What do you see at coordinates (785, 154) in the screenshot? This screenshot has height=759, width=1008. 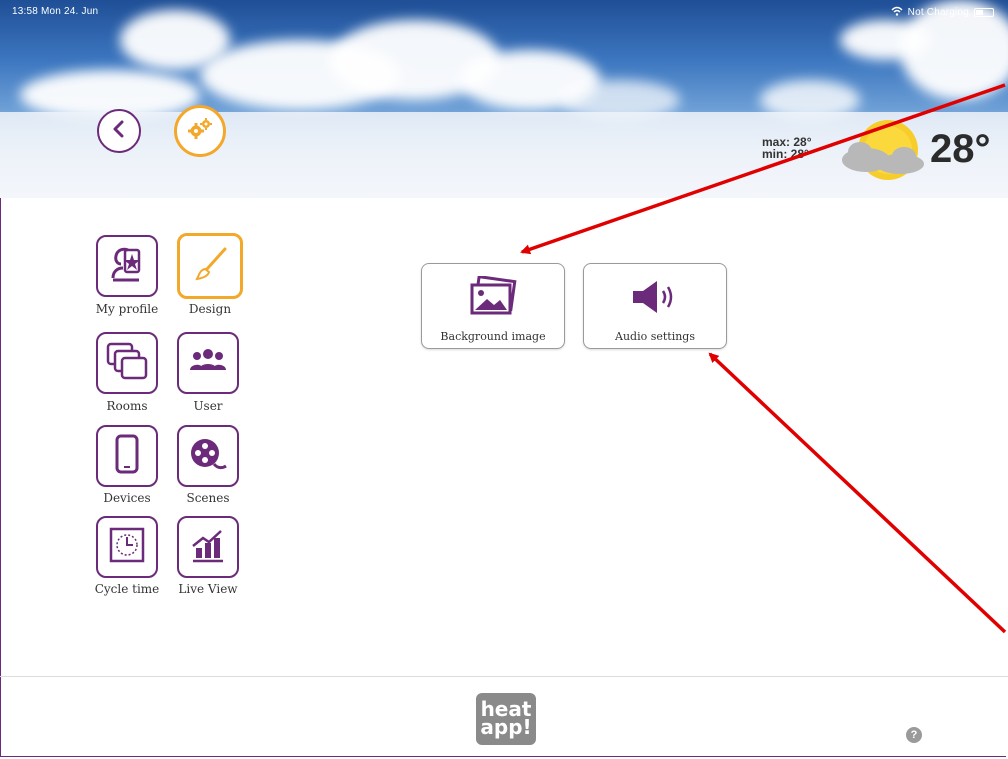 I see `weather-min: min: 28°` at bounding box center [785, 154].